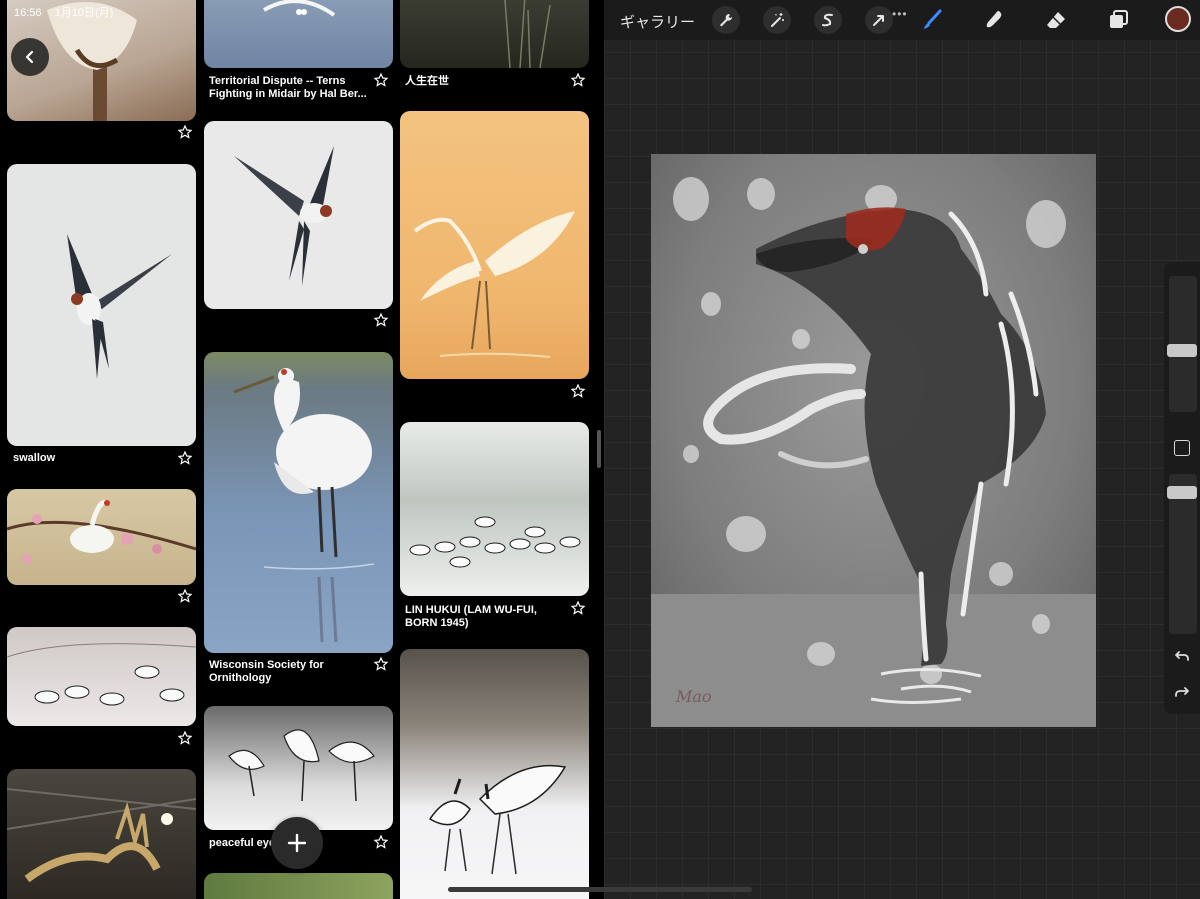 This screenshot has height=899, width=1200. I want to click on opacity-thumb, so click(1182, 492).